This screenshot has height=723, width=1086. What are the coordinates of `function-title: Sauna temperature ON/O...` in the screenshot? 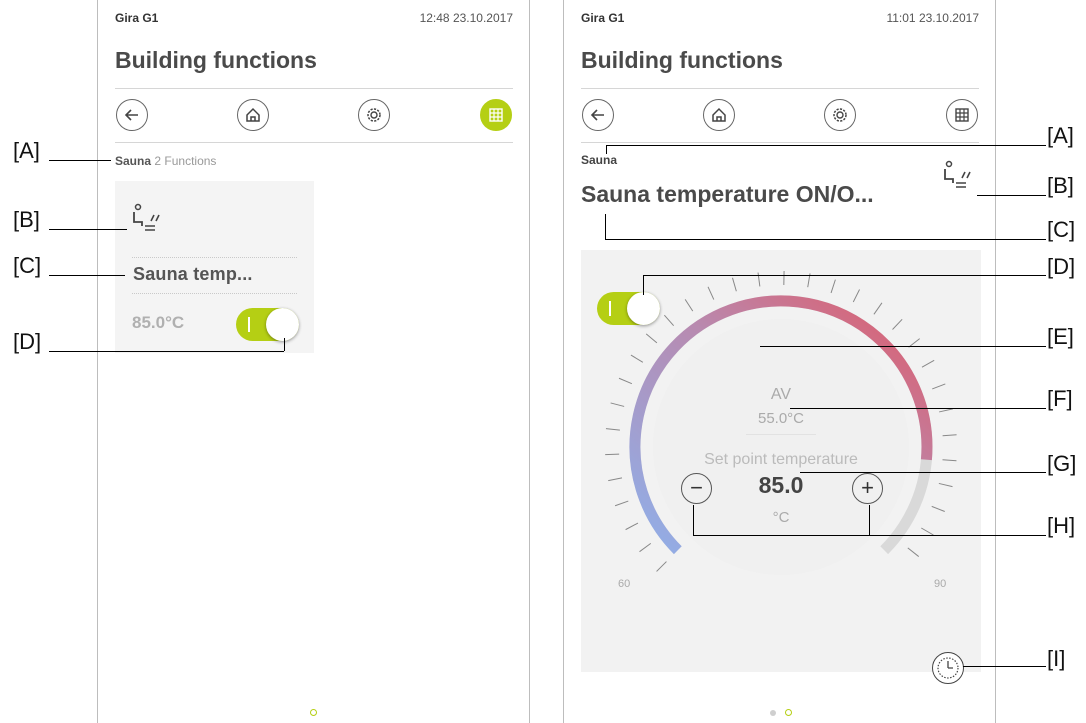 It's located at (727, 194).